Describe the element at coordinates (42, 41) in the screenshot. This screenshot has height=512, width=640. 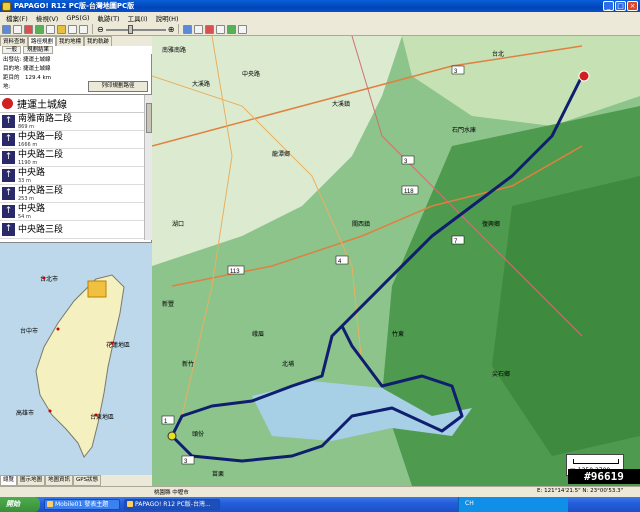
I see `tab-route-planning: 路徑規劃` at that location.